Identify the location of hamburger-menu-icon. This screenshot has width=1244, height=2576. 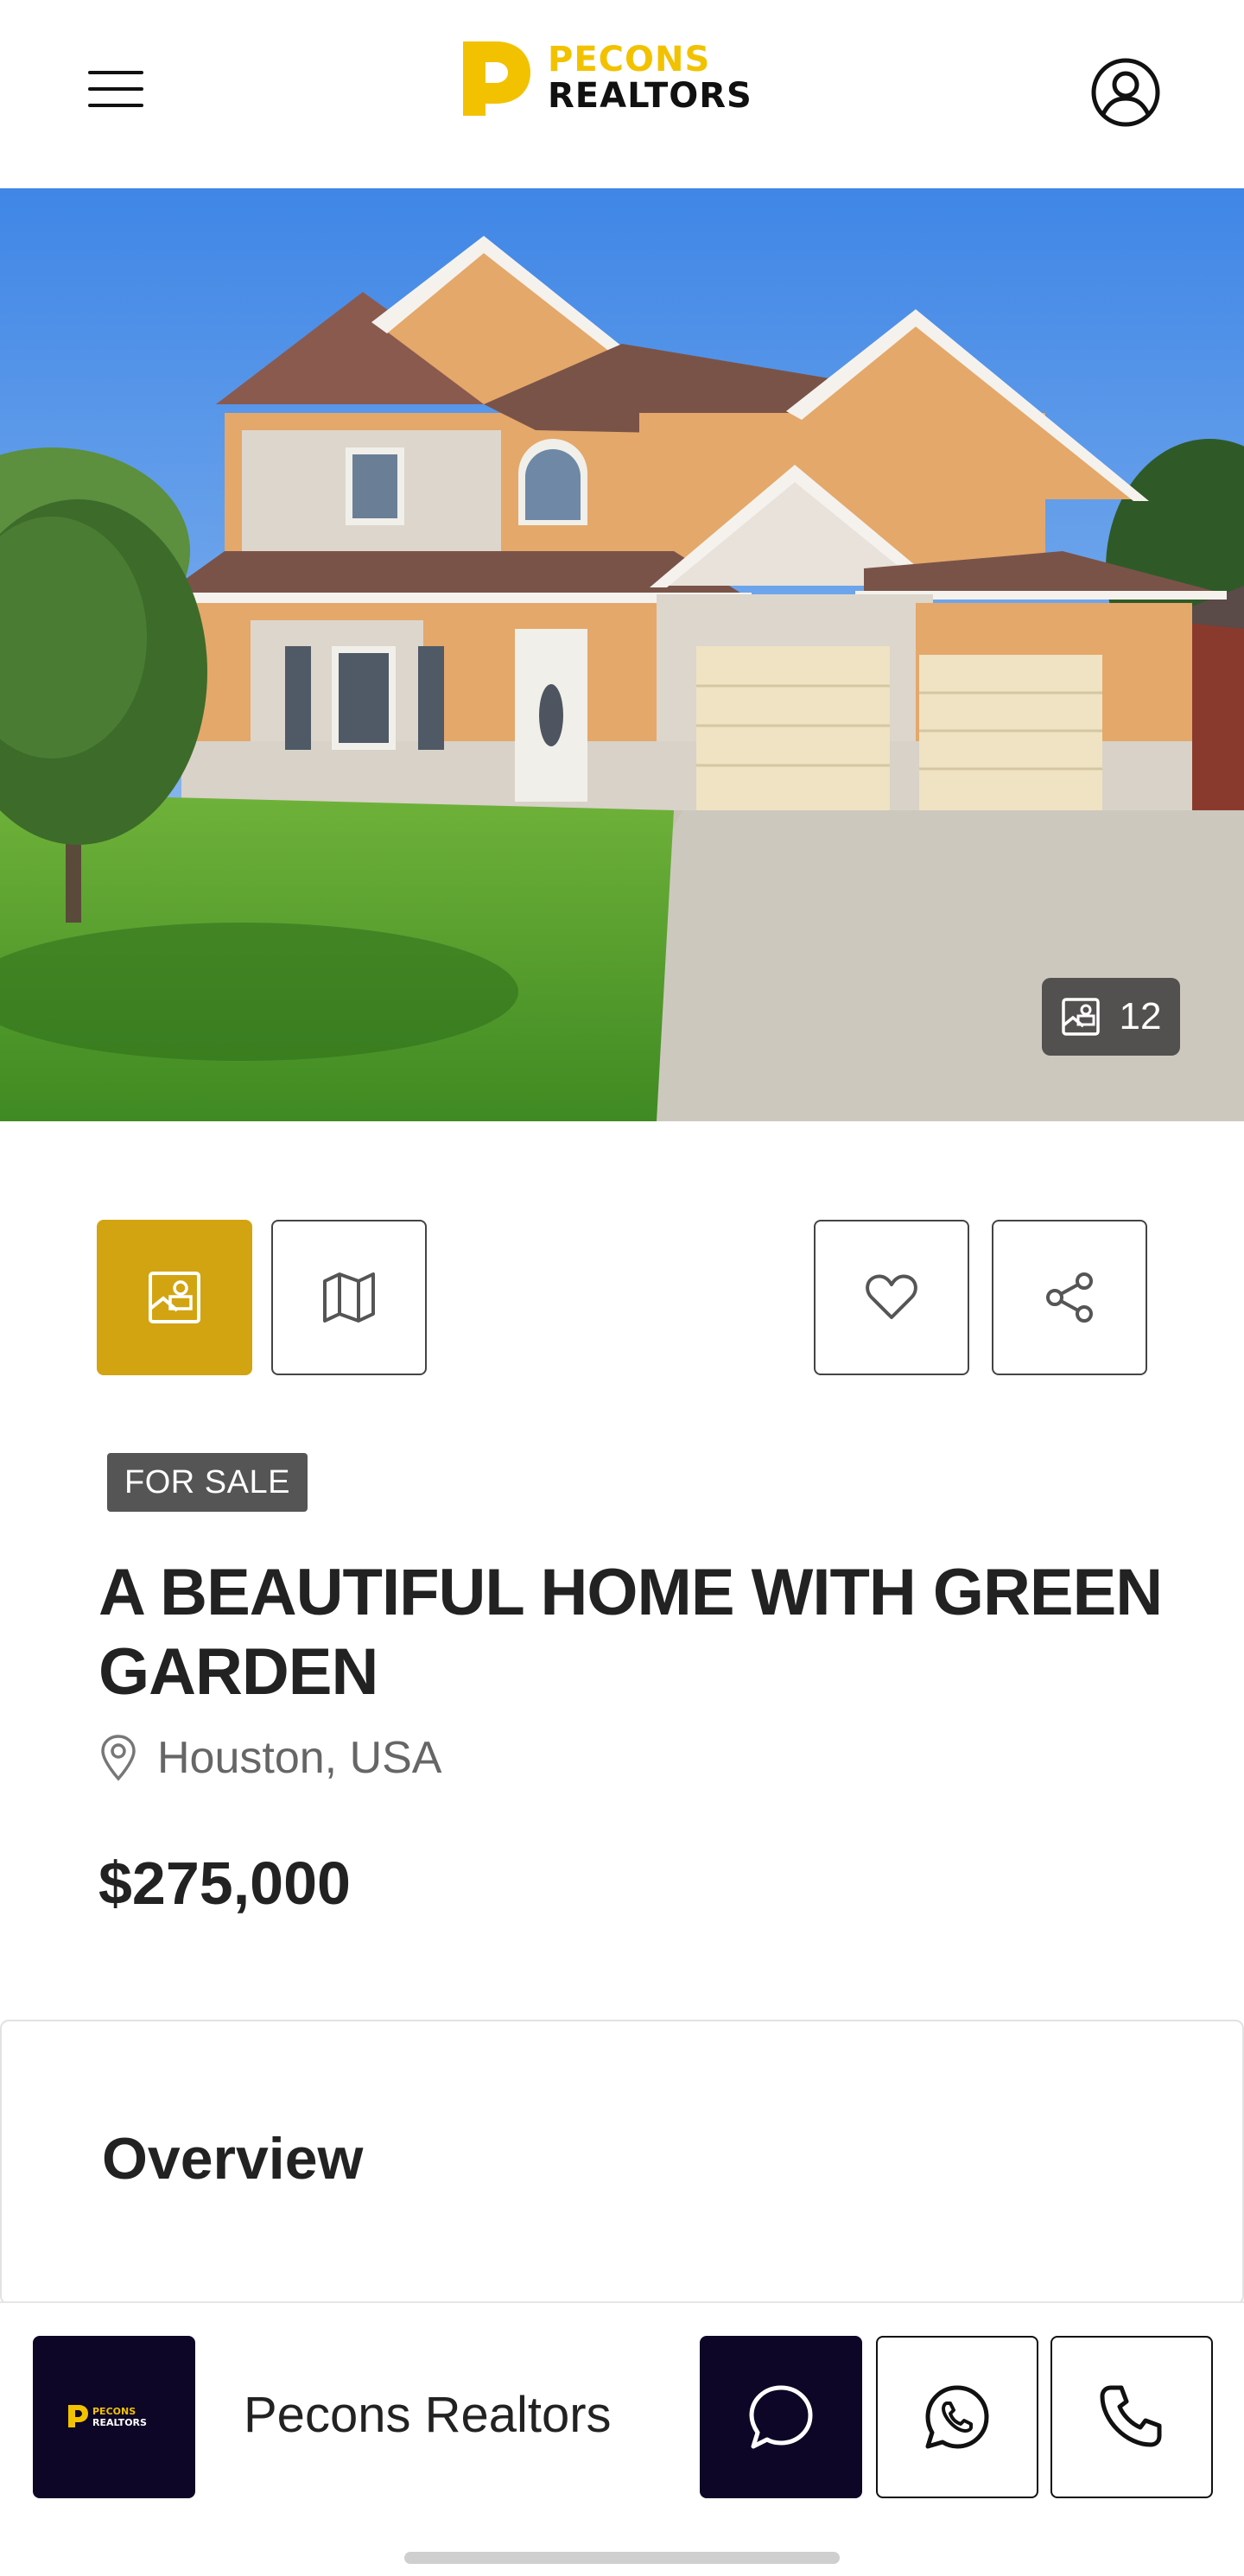
(117, 89).